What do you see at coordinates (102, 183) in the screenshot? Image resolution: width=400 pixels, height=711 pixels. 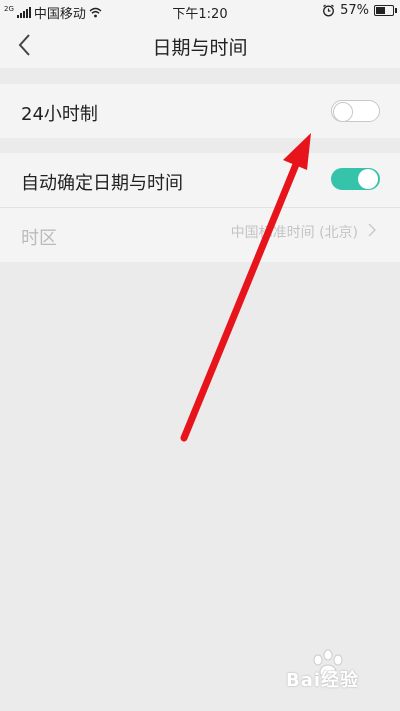 I see `setting-label-auto-time: 自动确定日期与时间` at bounding box center [102, 183].